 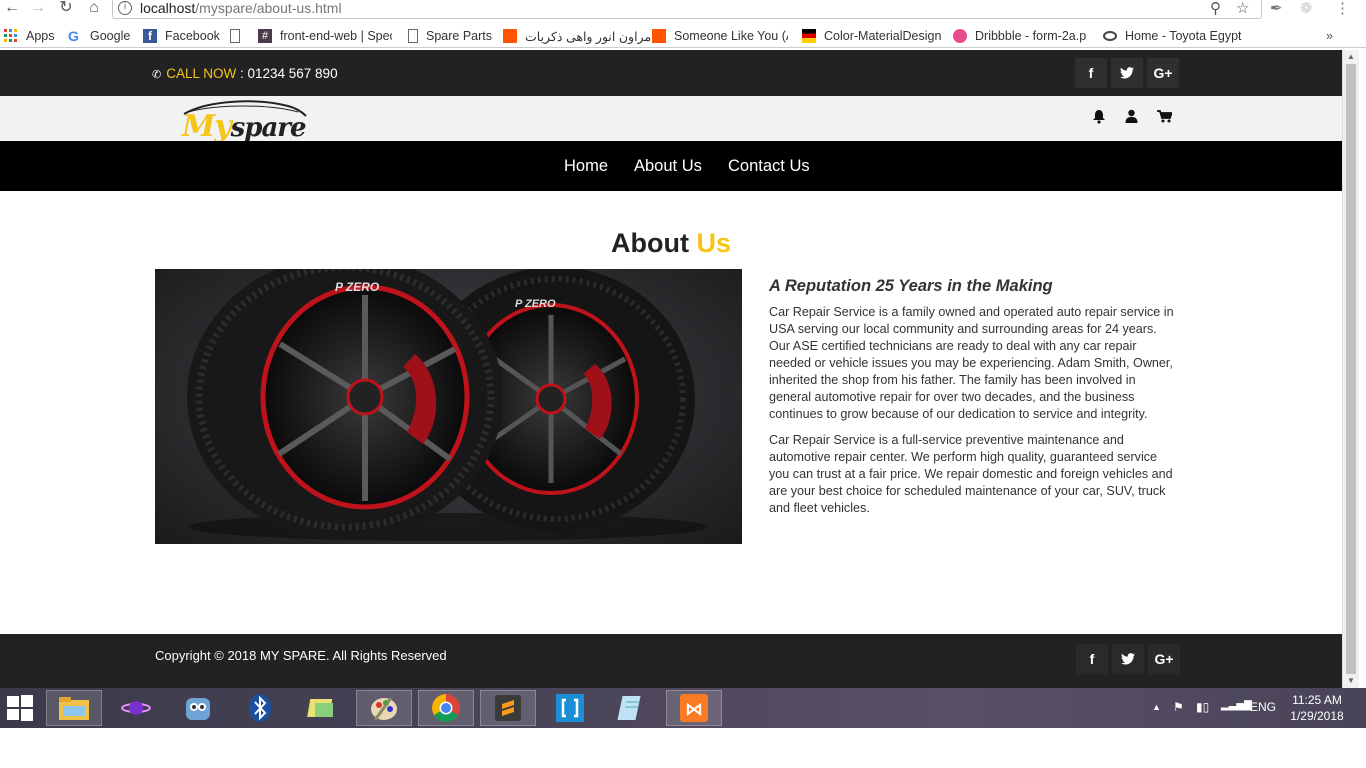 What do you see at coordinates (74, 708) in the screenshot?
I see `file-explorer-icon` at bounding box center [74, 708].